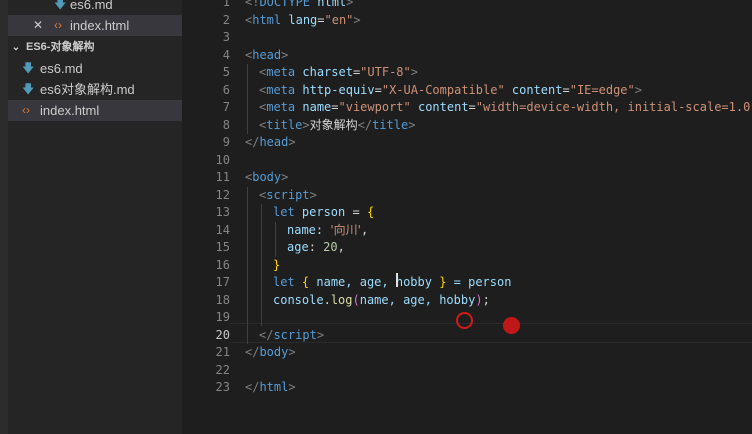  Describe the element at coordinates (285, 4) in the screenshot. I see `tok: DOCTYPE` at that location.